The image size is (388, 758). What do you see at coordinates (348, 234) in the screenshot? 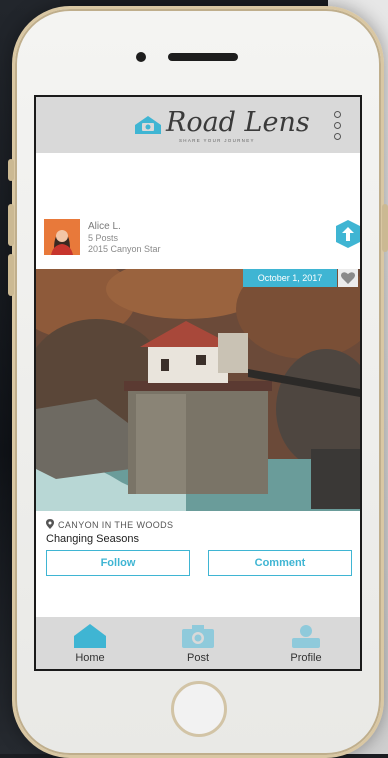
I see `share-arrow-icon` at bounding box center [348, 234].